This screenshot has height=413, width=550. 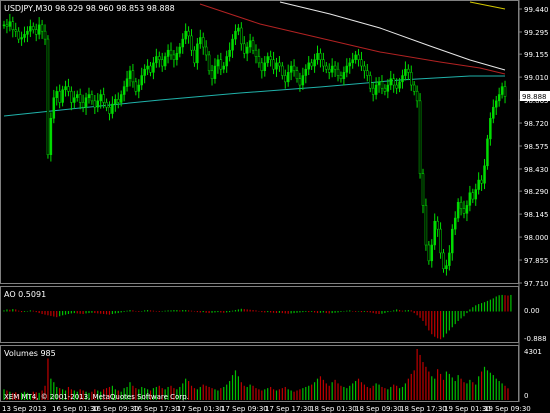 What do you see at coordinates (378, 409) in the screenshot?
I see `time-label: 18 Sep 09:30` at bounding box center [378, 409].